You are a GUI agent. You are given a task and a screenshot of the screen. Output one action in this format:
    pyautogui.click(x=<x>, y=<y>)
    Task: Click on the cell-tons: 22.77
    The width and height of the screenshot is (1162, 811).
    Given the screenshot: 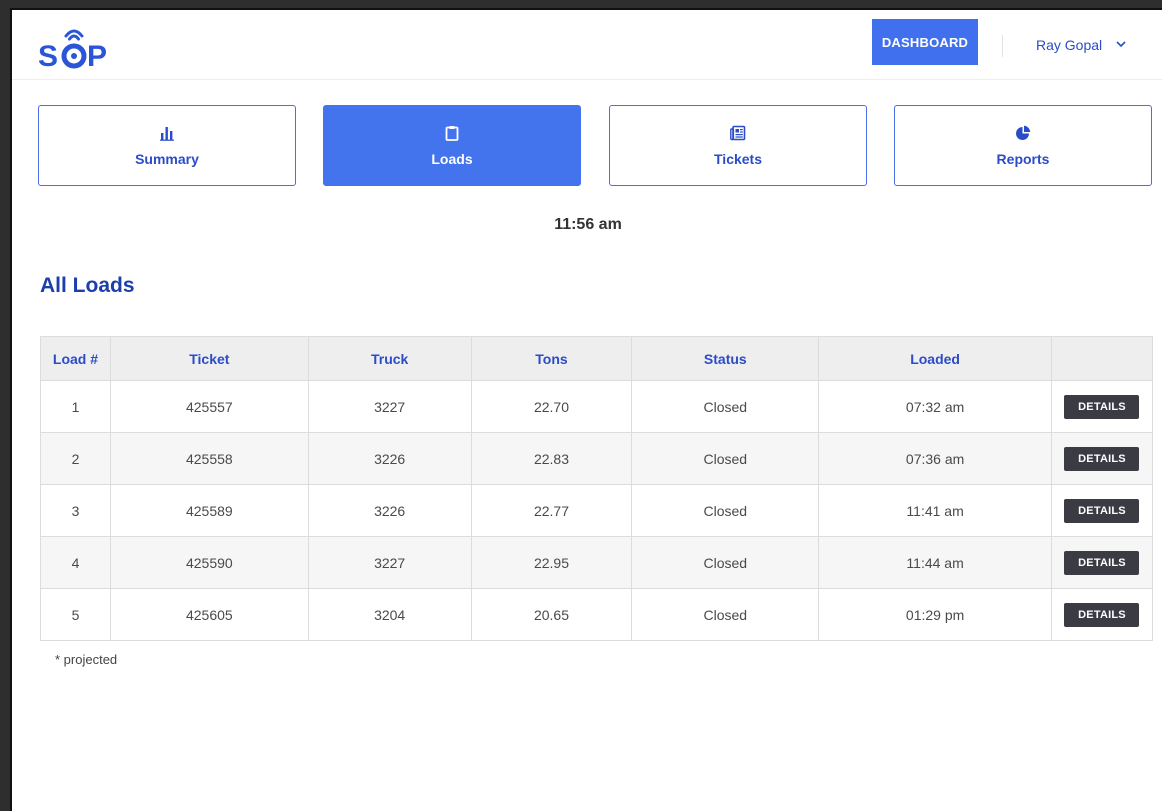 What is the action you would take?
    pyautogui.click(x=551, y=510)
    